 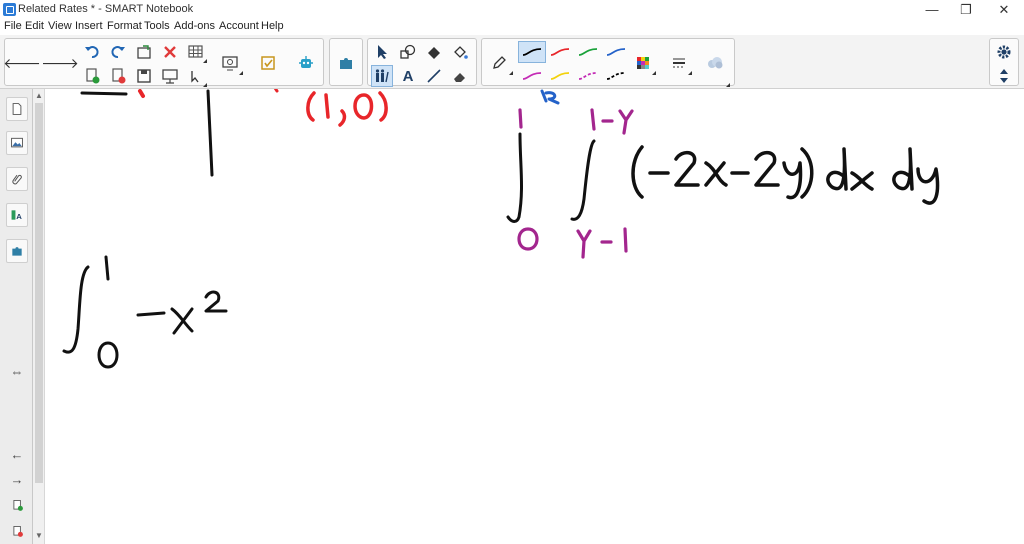 I want to click on settings-button, so click(x=1004, y=52).